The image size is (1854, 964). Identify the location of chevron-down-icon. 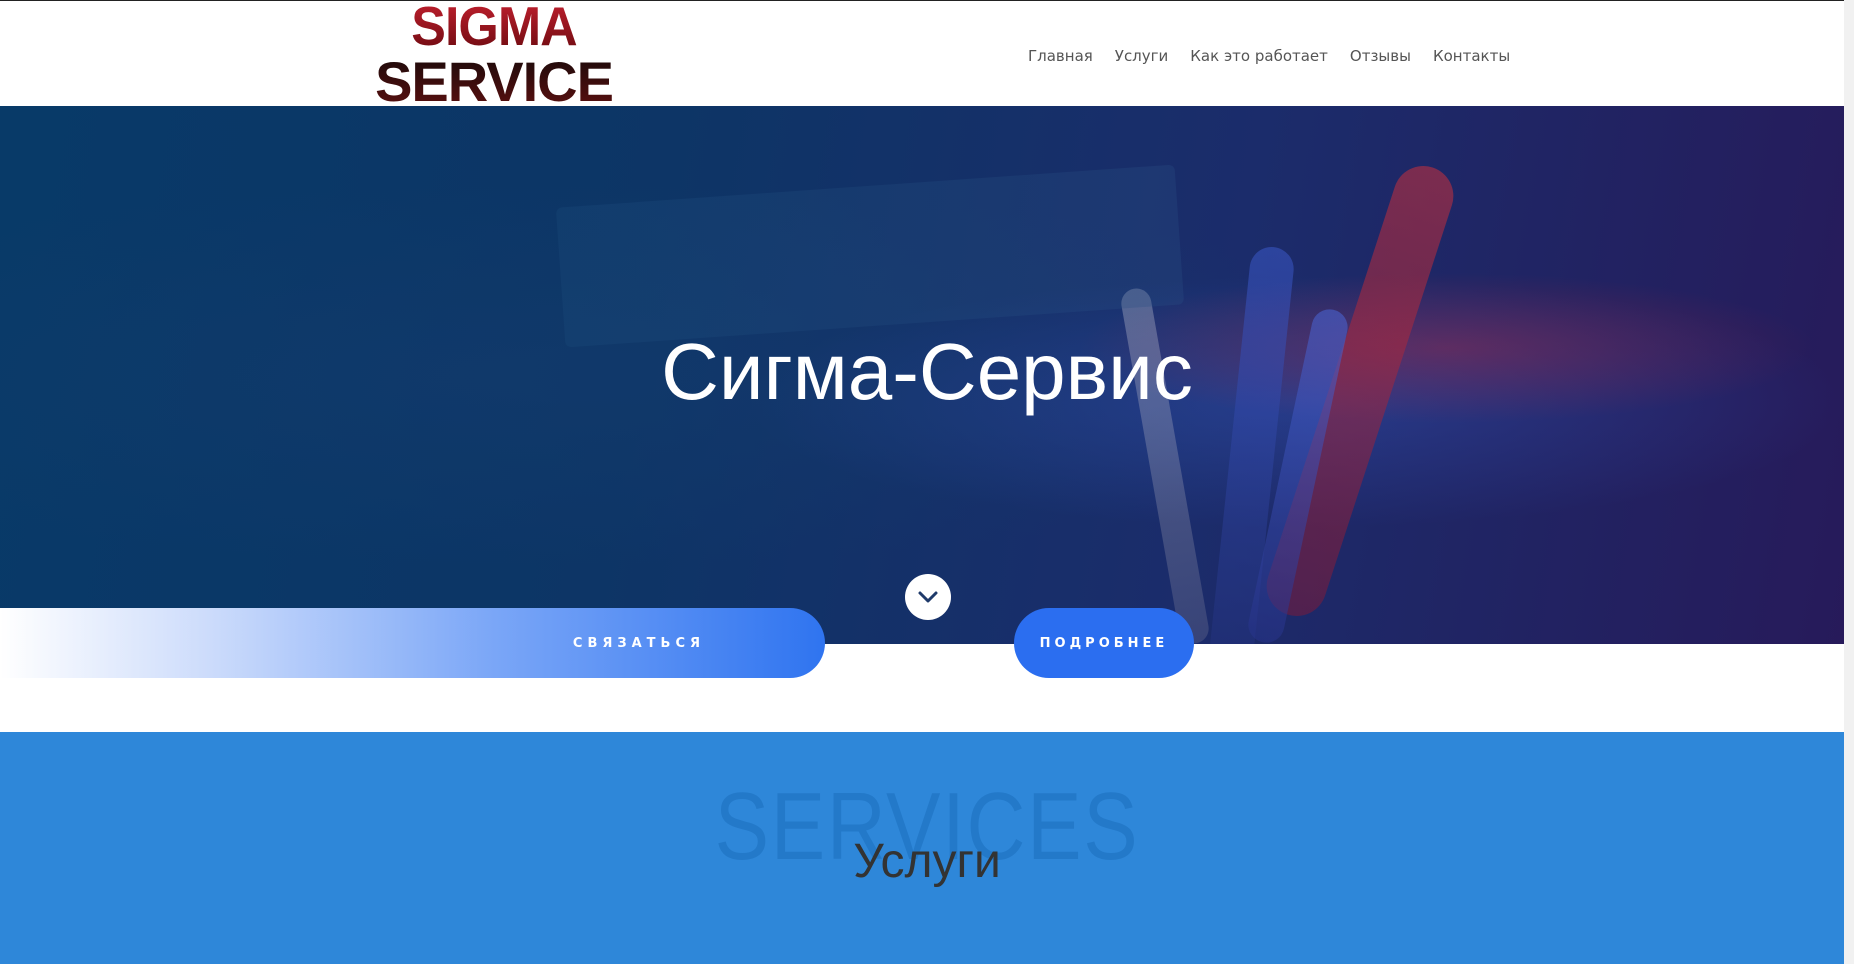
(928, 597).